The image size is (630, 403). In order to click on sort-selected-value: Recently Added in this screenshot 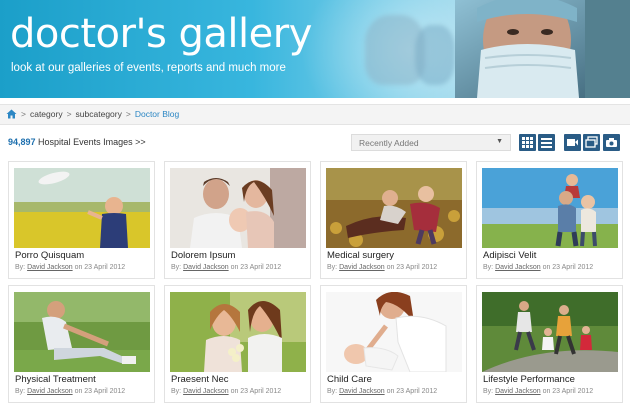, I will do `click(389, 143)`.